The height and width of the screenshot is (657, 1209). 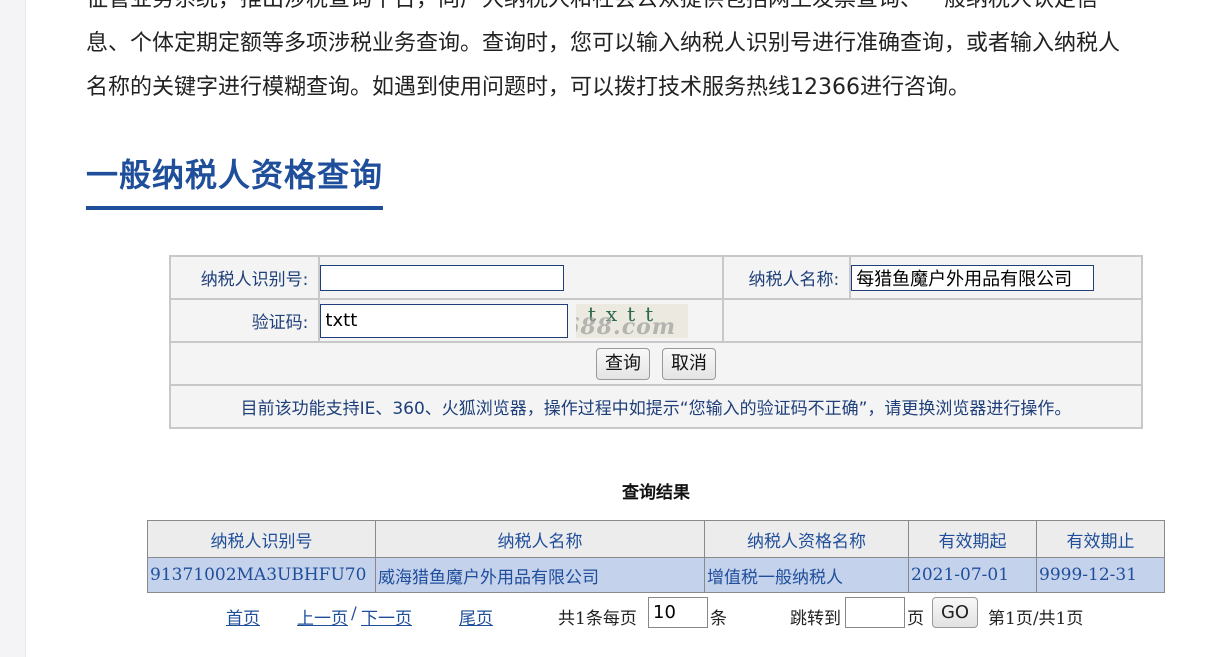 What do you see at coordinates (1100, 539) in the screenshot?
I see `header-valid-to: 有效期止` at bounding box center [1100, 539].